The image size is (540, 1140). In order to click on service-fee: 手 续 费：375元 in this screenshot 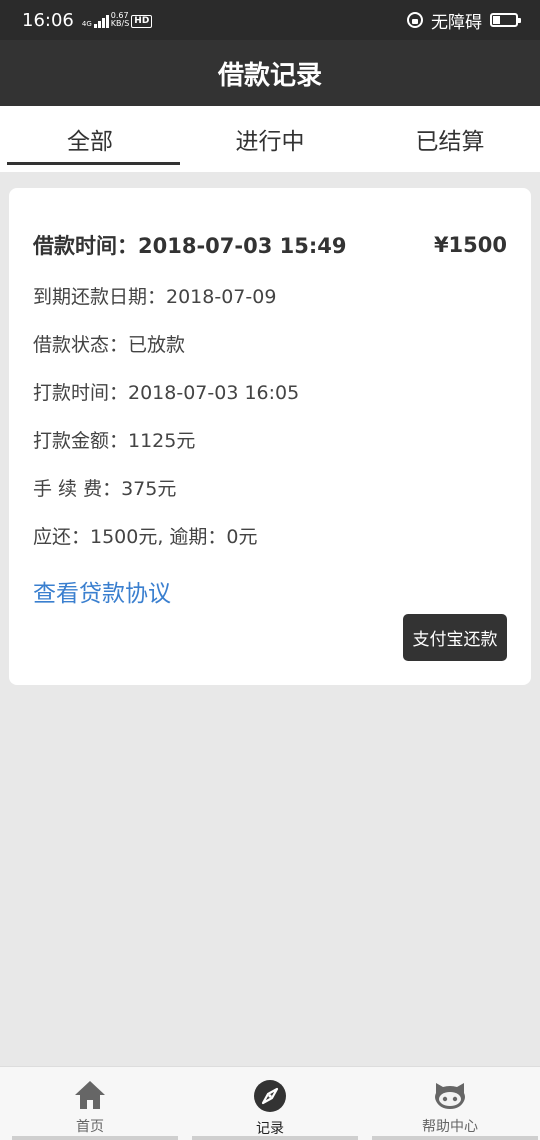, I will do `click(105, 489)`.